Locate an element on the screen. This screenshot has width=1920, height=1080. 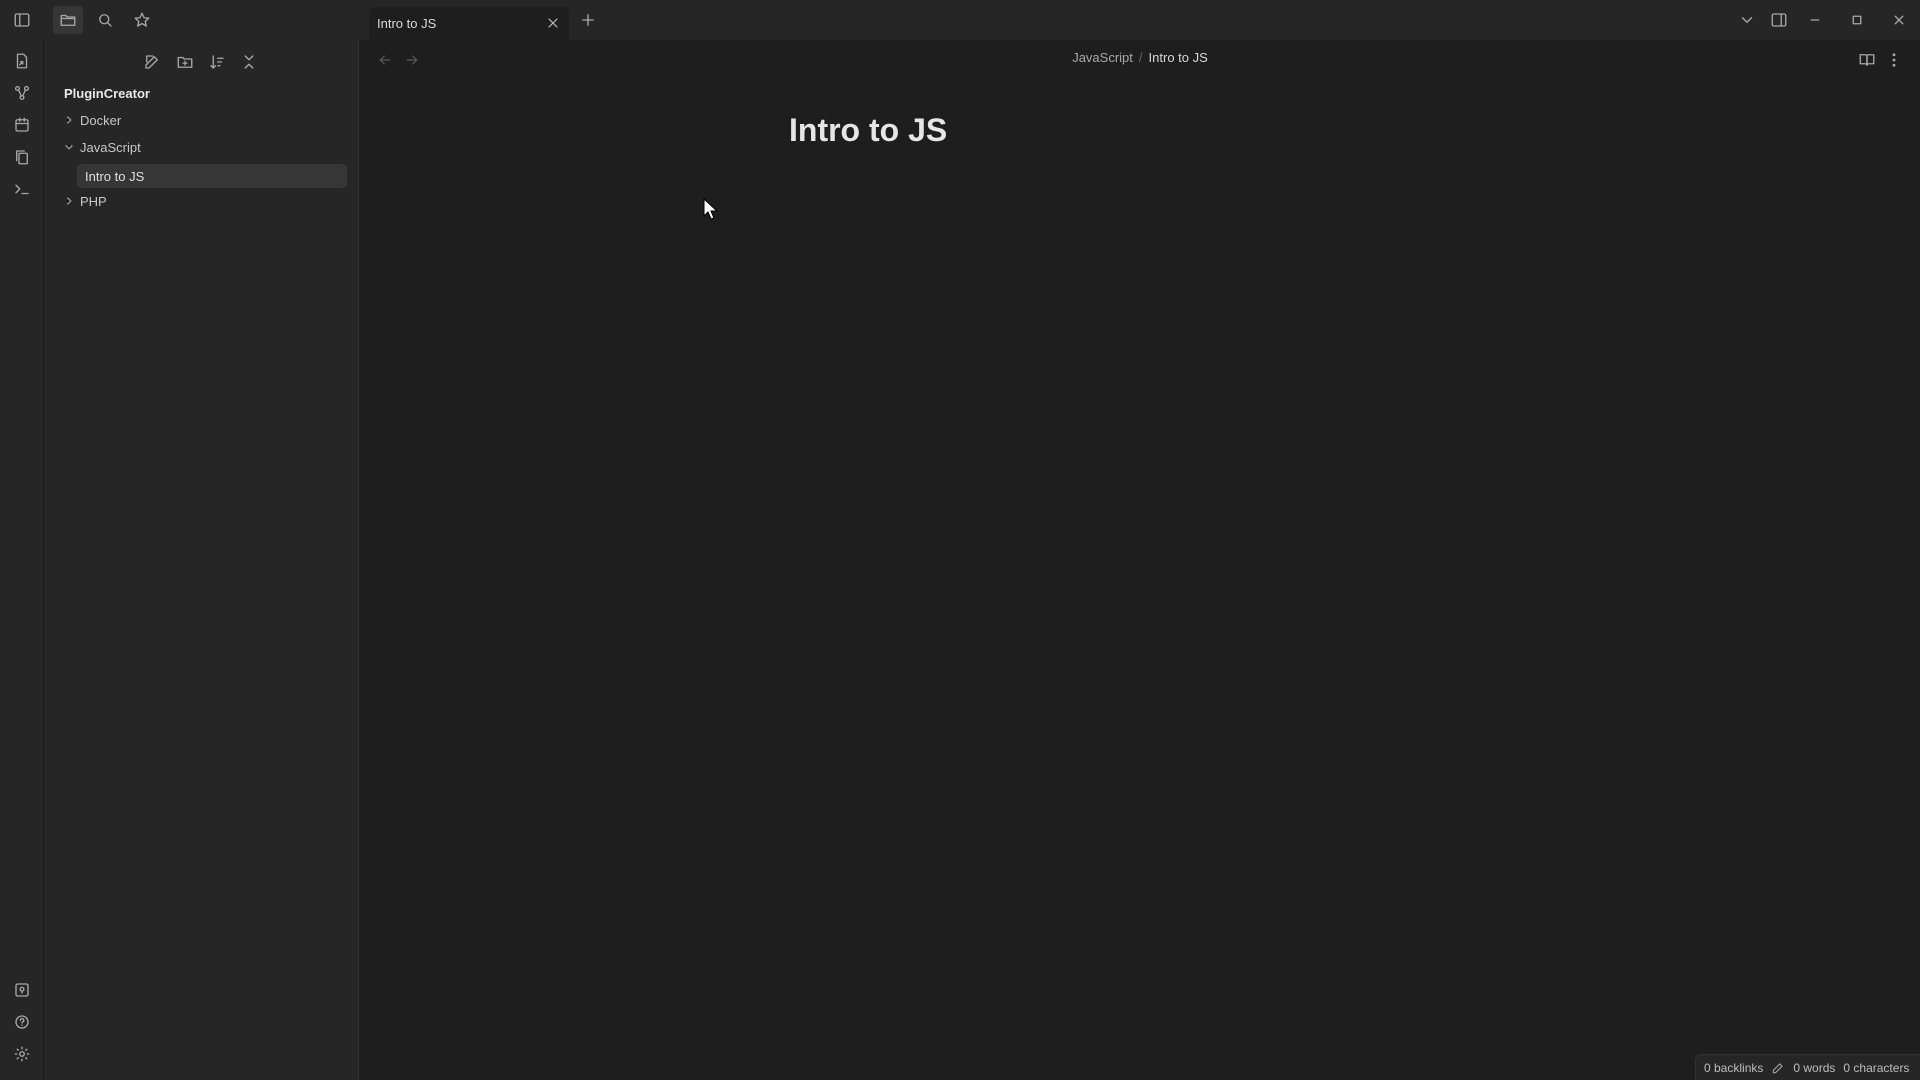
star-icon is located at coordinates (142, 20).